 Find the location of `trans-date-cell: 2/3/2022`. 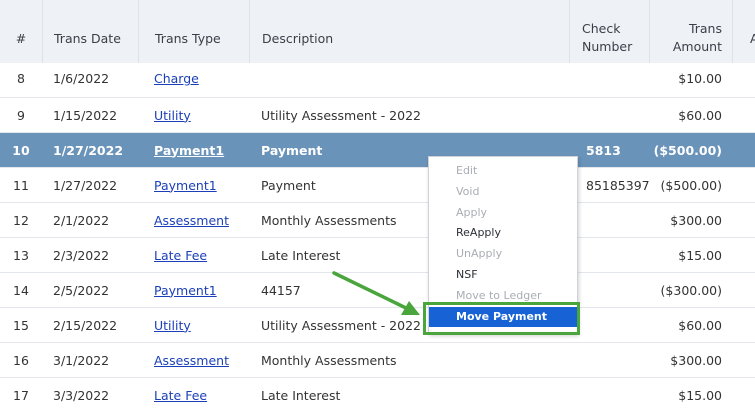

trans-date-cell: 2/3/2022 is located at coordinates (81, 255).